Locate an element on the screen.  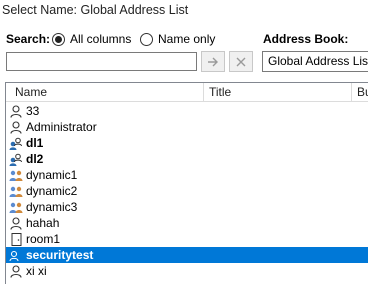
list-header: Name Title Bu is located at coordinates (187, 92).